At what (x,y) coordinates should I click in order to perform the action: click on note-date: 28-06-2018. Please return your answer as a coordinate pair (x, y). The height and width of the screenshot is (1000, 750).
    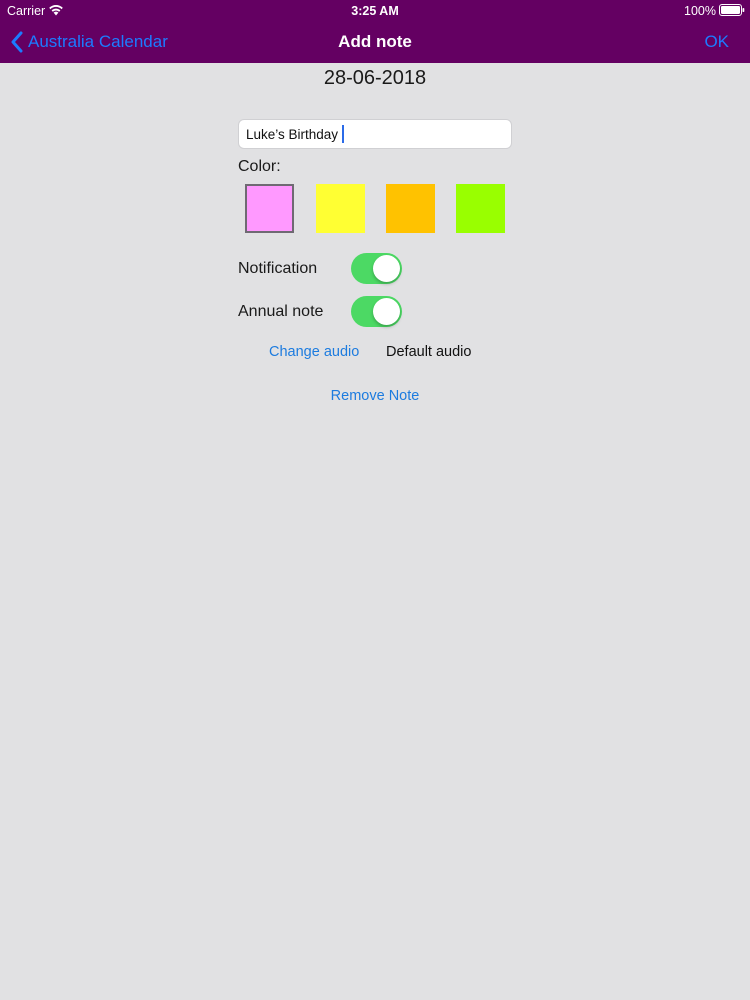
    Looking at the image, I should click on (375, 78).